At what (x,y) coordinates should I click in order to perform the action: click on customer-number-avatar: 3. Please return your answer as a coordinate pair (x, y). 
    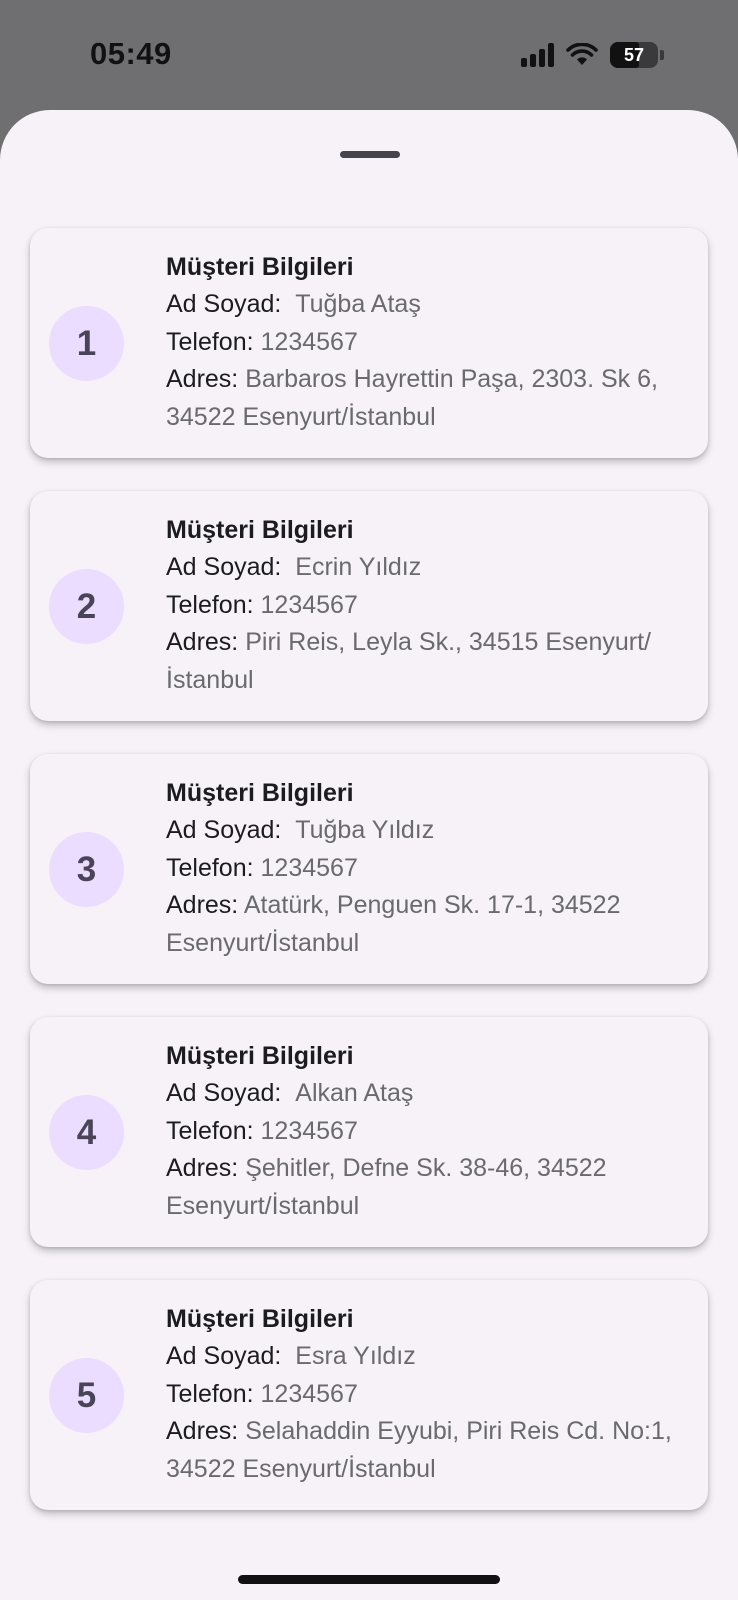
    Looking at the image, I should click on (86, 869).